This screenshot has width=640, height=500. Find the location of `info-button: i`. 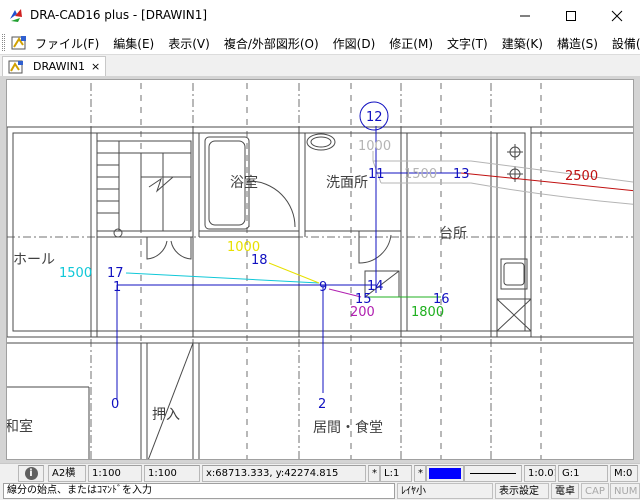

info-button: i is located at coordinates (31, 473).